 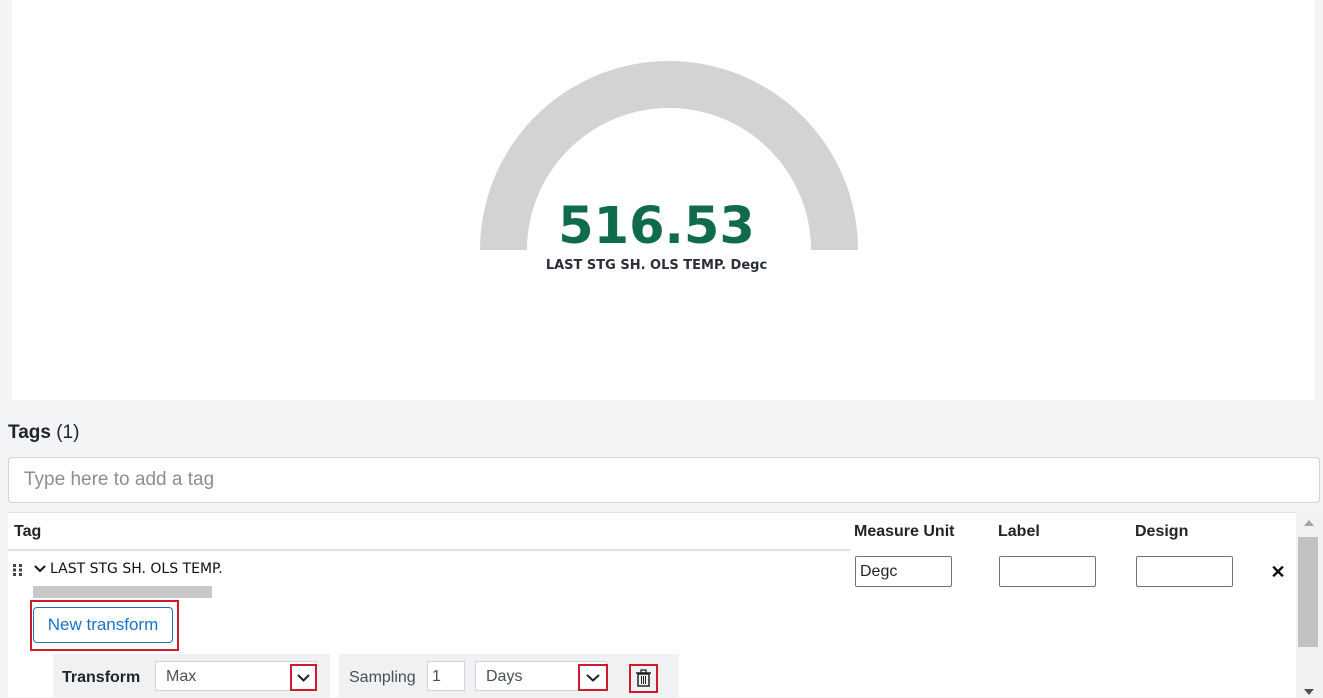 What do you see at coordinates (1047, 571) in the screenshot?
I see `label-input` at bounding box center [1047, 571].